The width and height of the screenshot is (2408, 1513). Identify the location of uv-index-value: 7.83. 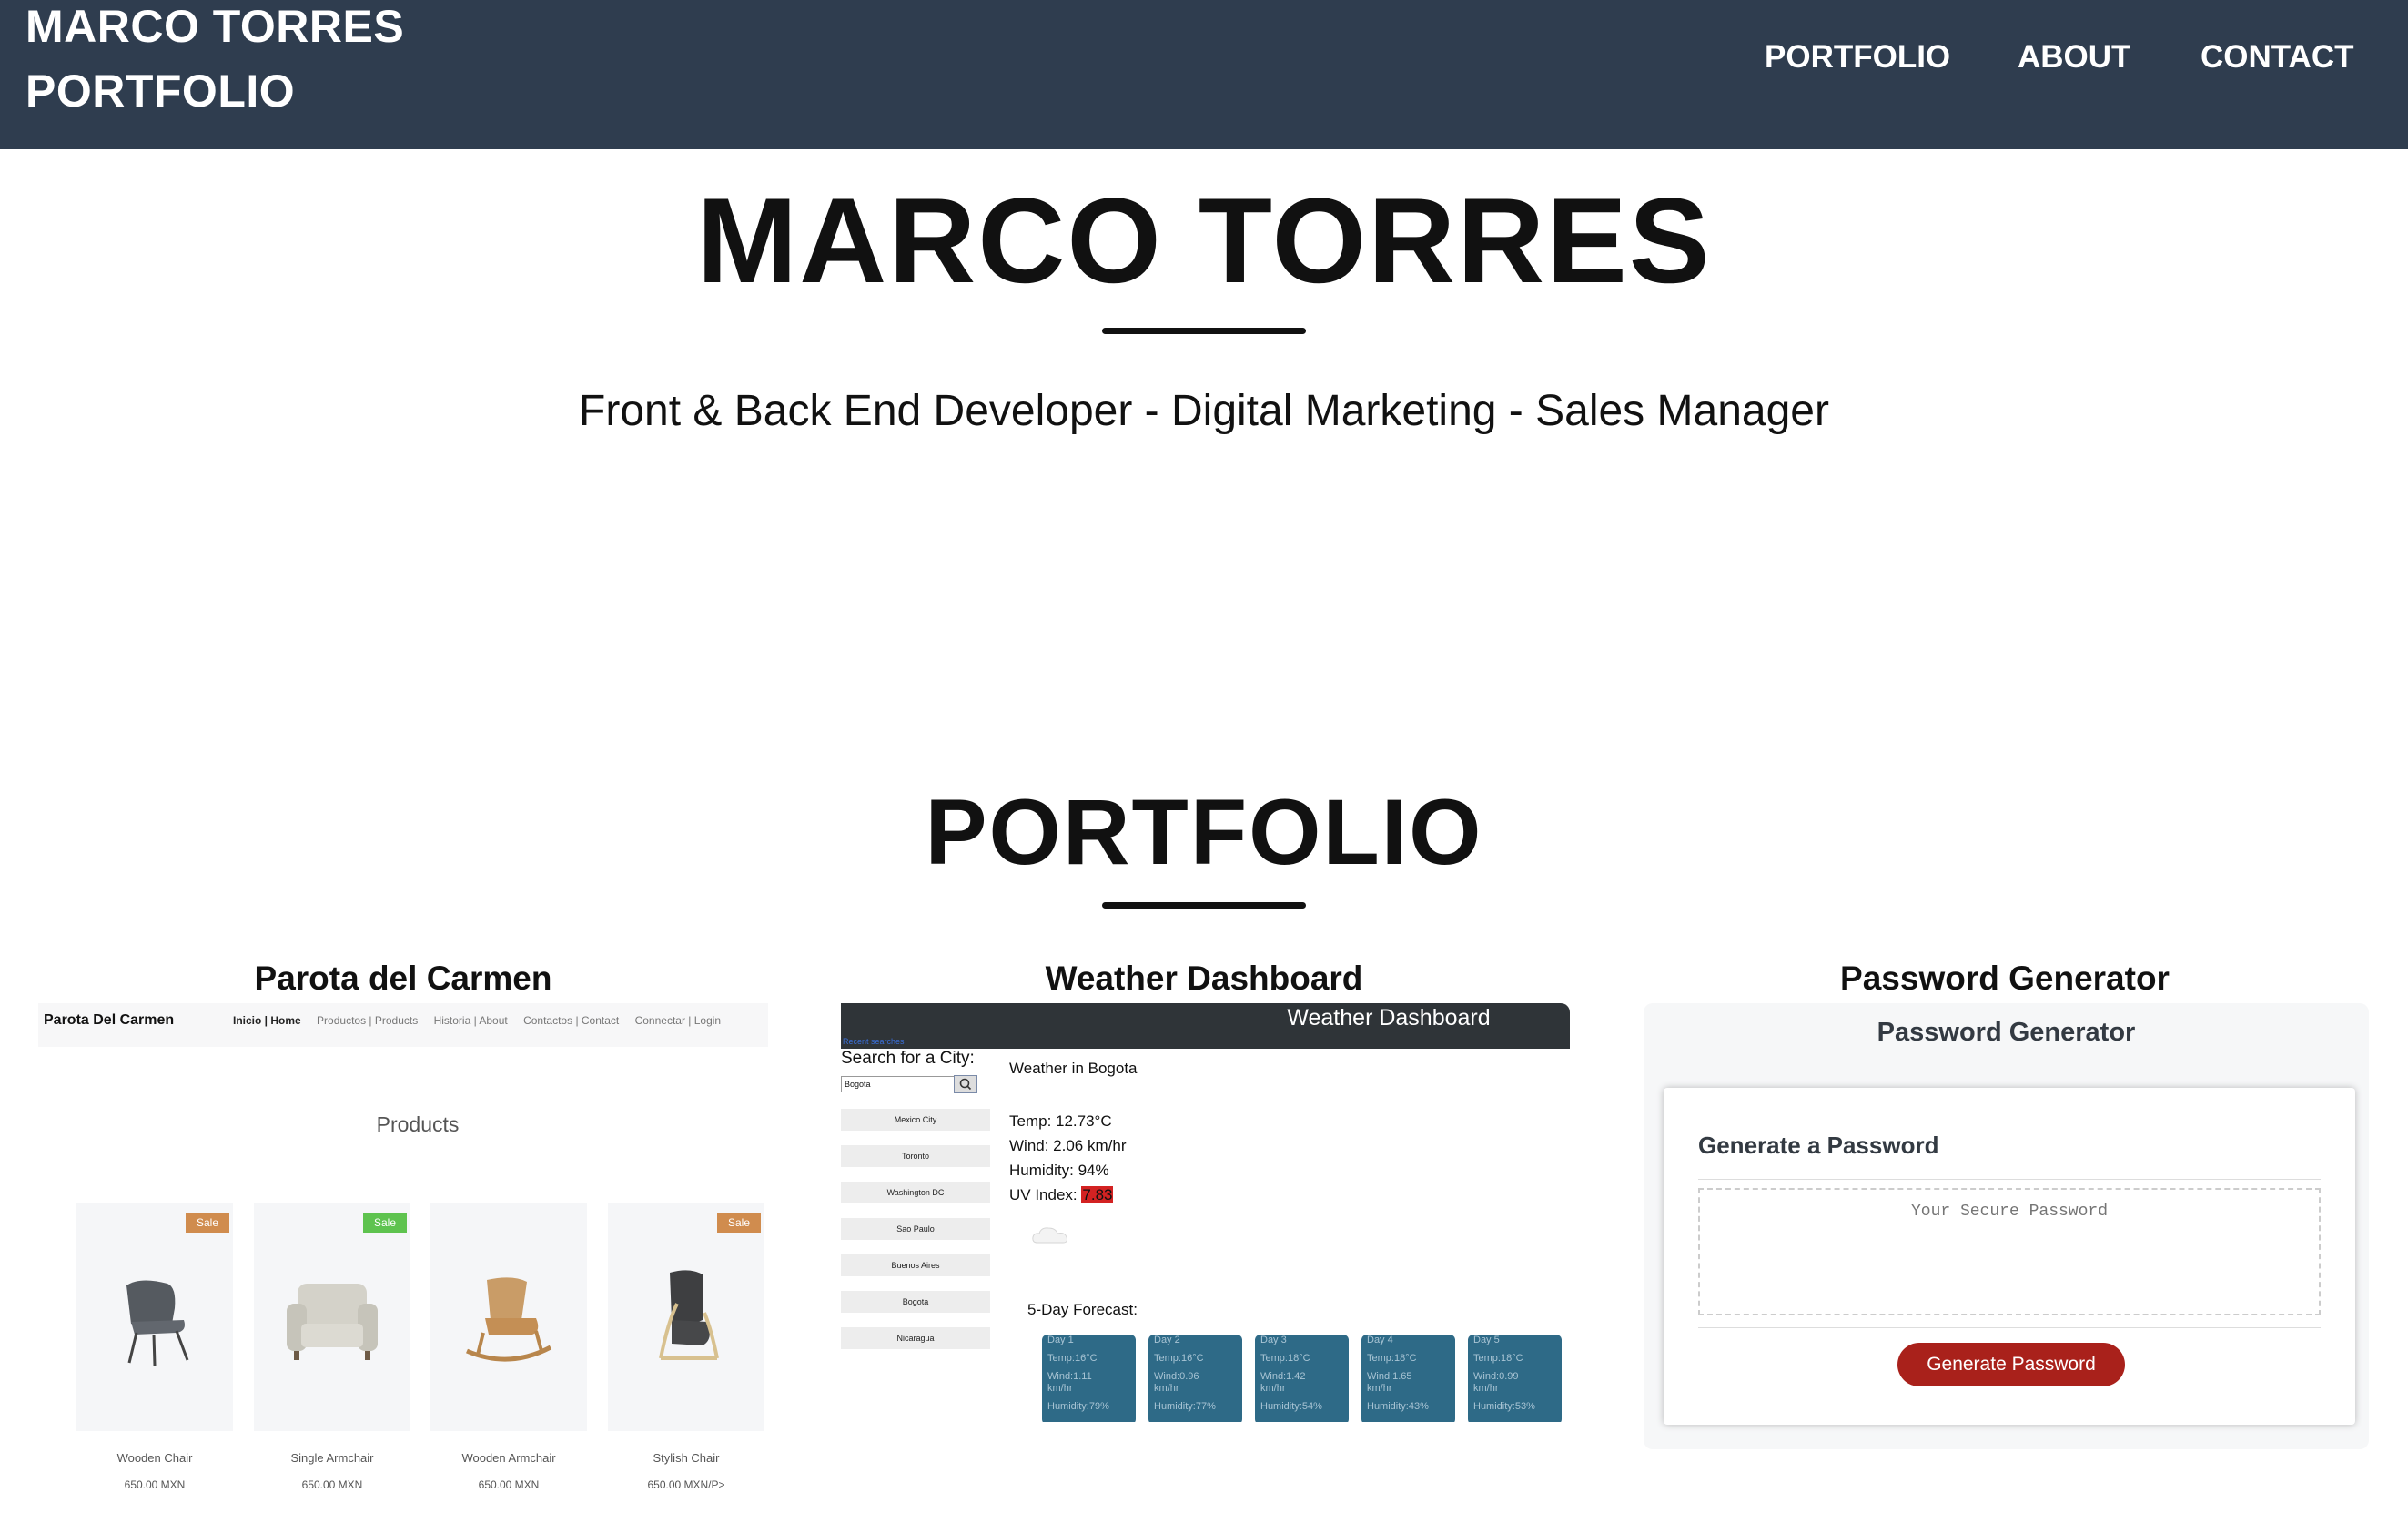
(1097, 1194).